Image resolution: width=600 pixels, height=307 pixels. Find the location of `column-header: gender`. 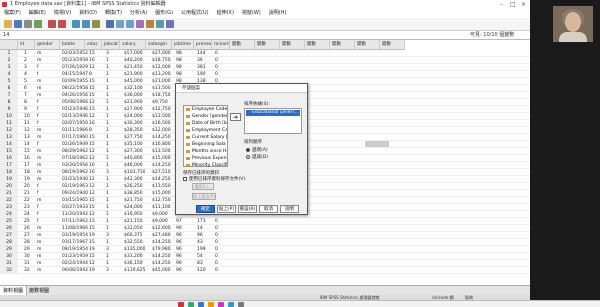

column-header: gender is located at coordinates (47, 45).